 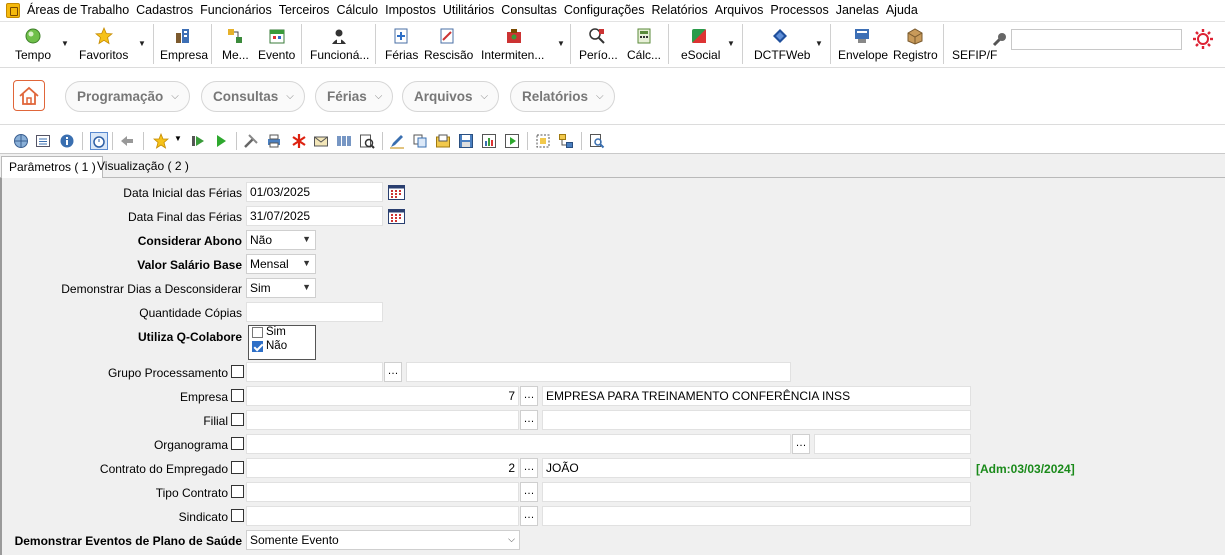 What do you see at coordinates (892, 444) in the screenshot?
I see `organograma-desc` at bounding box center [892, 444].